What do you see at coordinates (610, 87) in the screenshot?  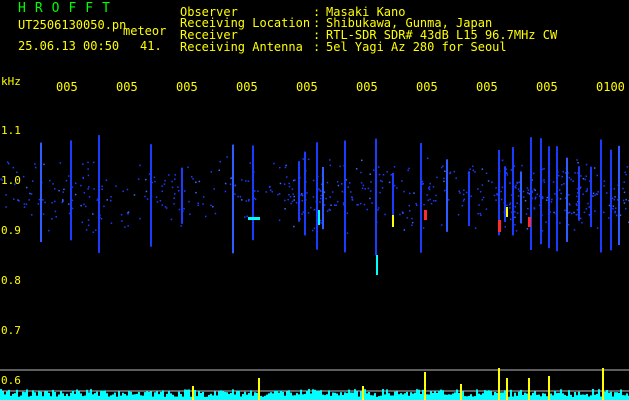 I see `time-label: 0100` at bounding box center [610, 87].